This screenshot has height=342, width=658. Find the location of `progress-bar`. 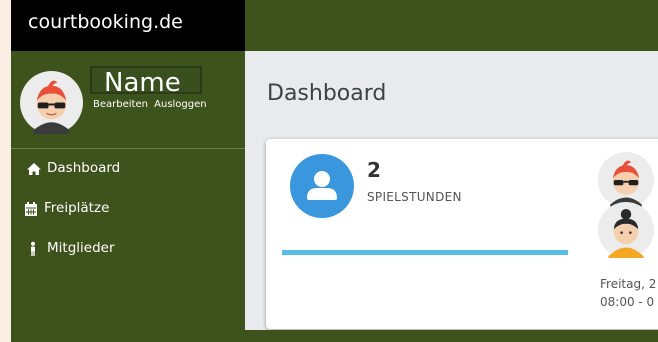

progress-bar is located at coordinates (425, 252).